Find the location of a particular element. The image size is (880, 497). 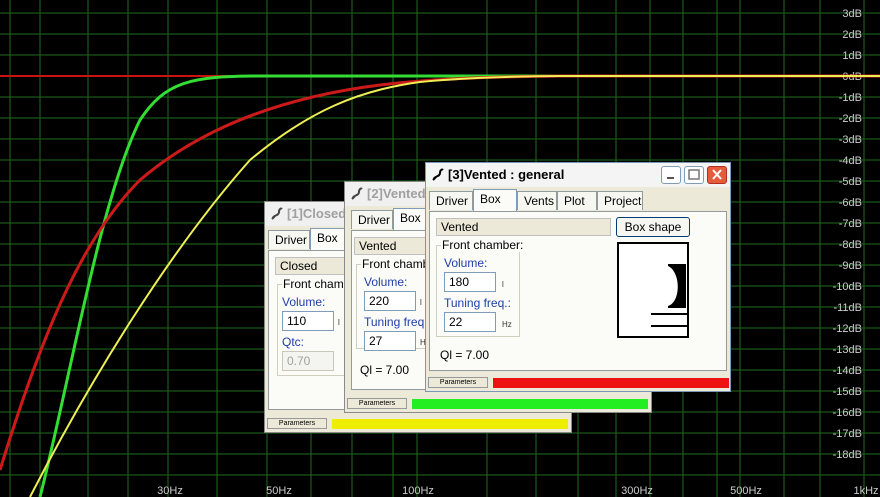

qtc-label: Qtc: is located at coordinates (293, 342).